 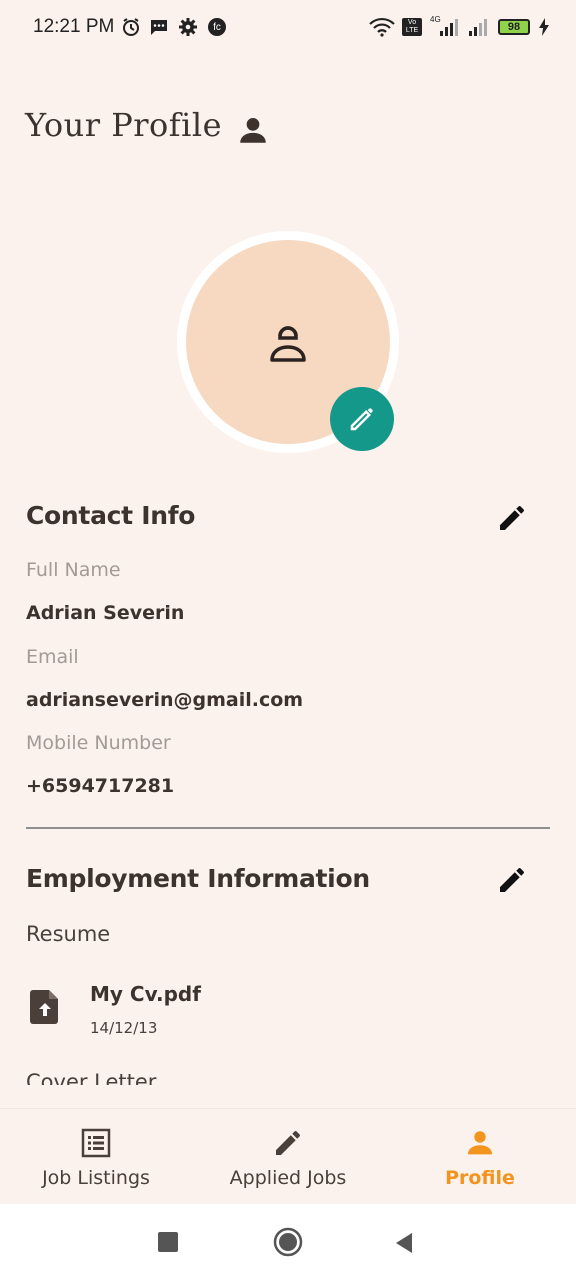 I want to click on network-label: 4G, so click(x=435, y=19).